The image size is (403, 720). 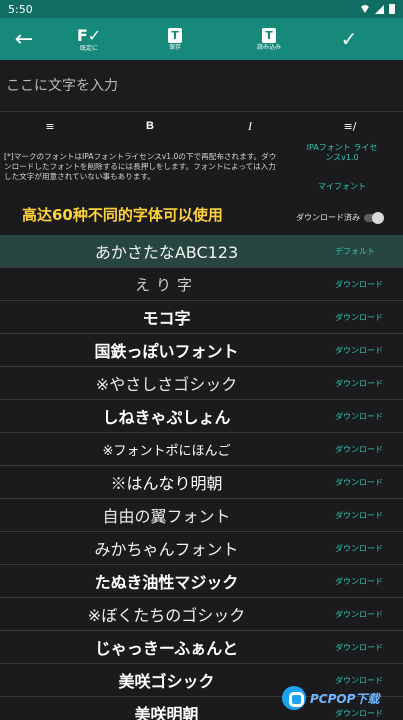 I want to click on reset-default-button: F✓ 既定に, so click(x=89, y=39).